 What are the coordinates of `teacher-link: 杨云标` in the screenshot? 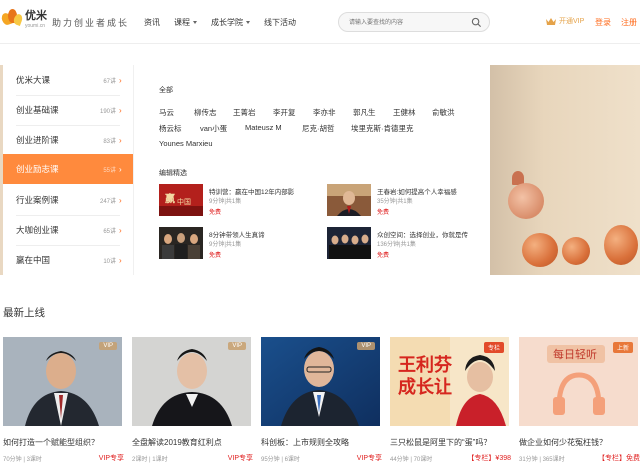 It's located at (170, 128).